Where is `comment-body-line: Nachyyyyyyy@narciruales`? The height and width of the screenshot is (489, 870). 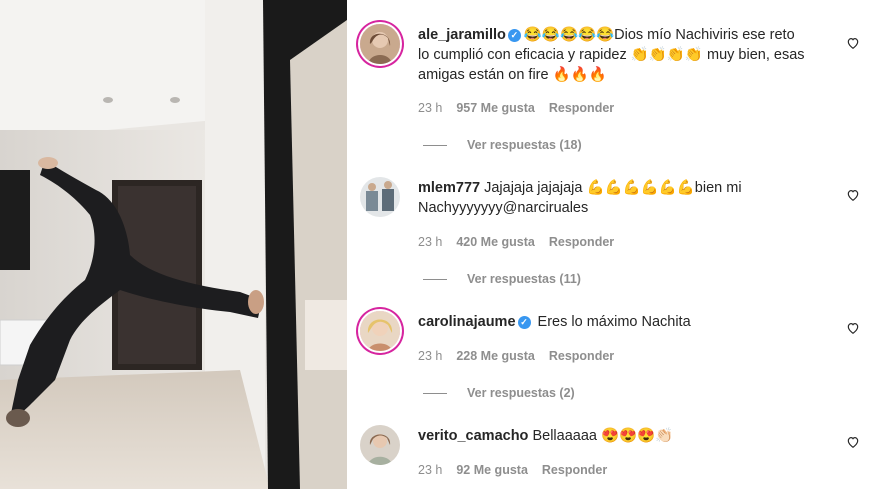 comment-body-line: Nachyyyyyyy@narciruales is located at coordinates (503, 208).